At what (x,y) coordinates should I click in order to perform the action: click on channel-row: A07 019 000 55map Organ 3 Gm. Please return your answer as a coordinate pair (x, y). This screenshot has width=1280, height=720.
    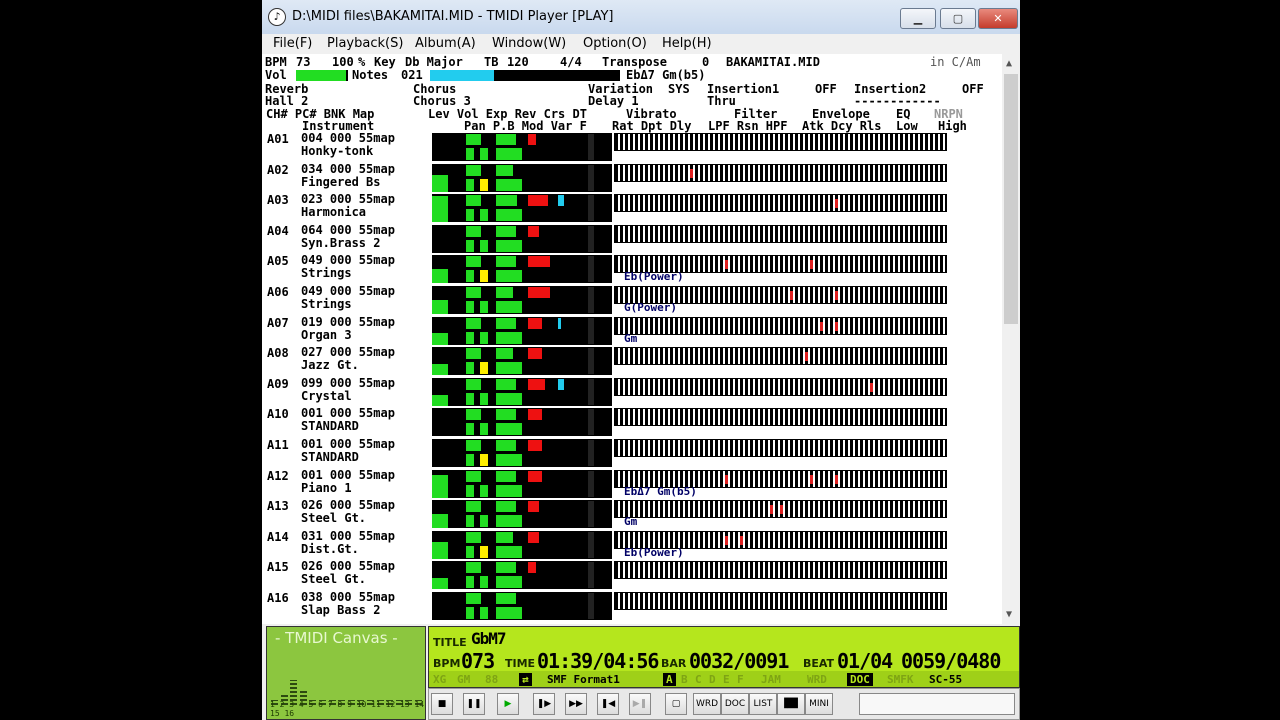
    Looking at the image, I should click on (632, 330).